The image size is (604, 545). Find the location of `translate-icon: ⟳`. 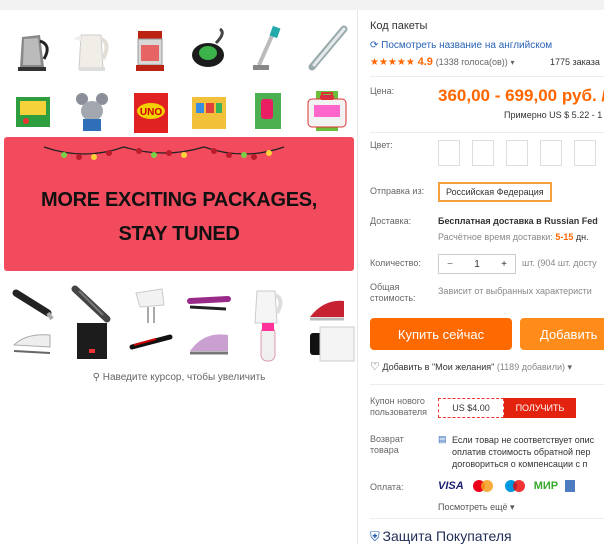

translate-icon: ⟳ is located at coordinates (376, 45).